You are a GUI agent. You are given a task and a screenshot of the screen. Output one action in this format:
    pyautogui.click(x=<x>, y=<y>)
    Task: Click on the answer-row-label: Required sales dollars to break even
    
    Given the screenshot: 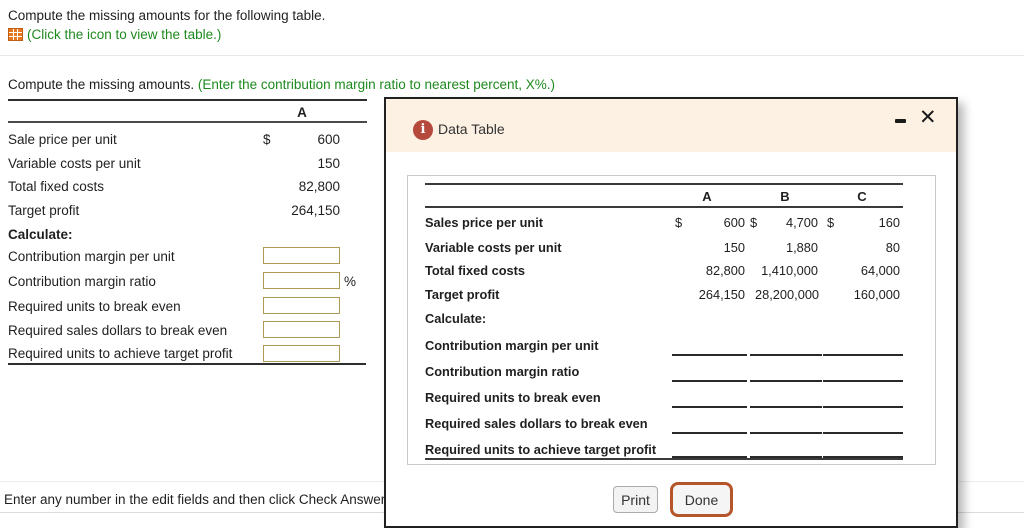 What is the action you would take?
    pyautogui.click(x=118, y=330)
    